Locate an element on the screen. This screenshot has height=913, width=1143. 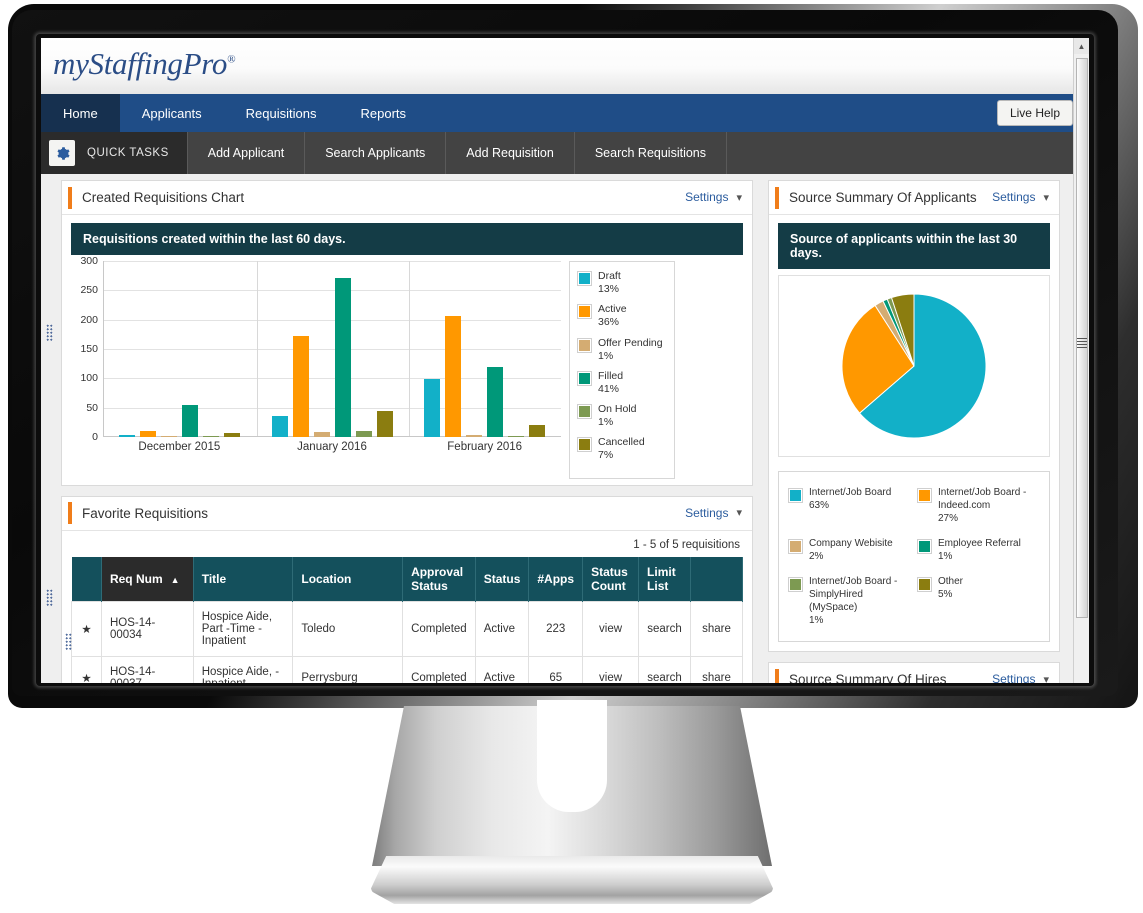
settings-label: Settings is located at coordinates (1014, 197).